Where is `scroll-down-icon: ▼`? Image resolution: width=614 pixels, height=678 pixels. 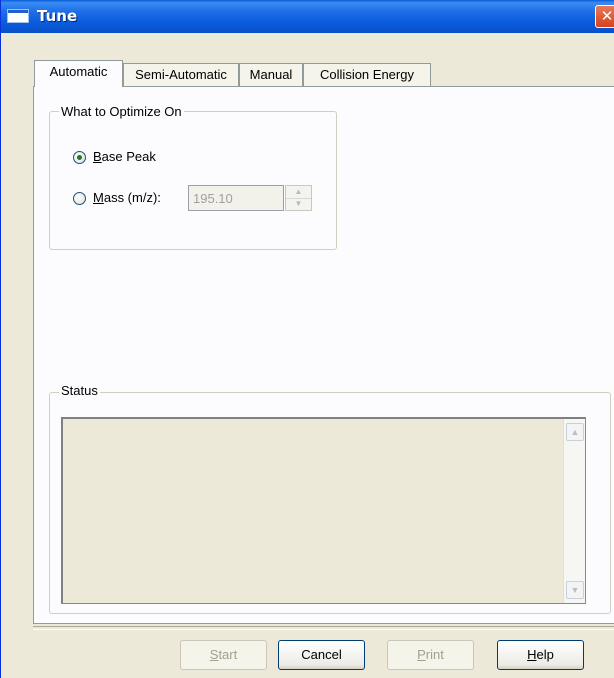 scroll-down-icon: ▼ is located at coordinates (575, 590).